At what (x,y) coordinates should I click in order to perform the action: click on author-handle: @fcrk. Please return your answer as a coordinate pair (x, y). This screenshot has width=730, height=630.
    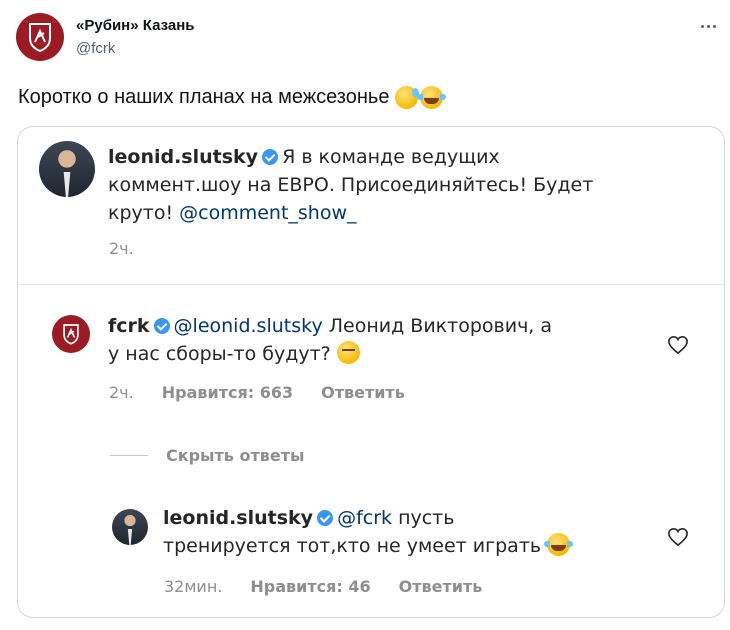
    Looking at the image, I should click on (95, 48).